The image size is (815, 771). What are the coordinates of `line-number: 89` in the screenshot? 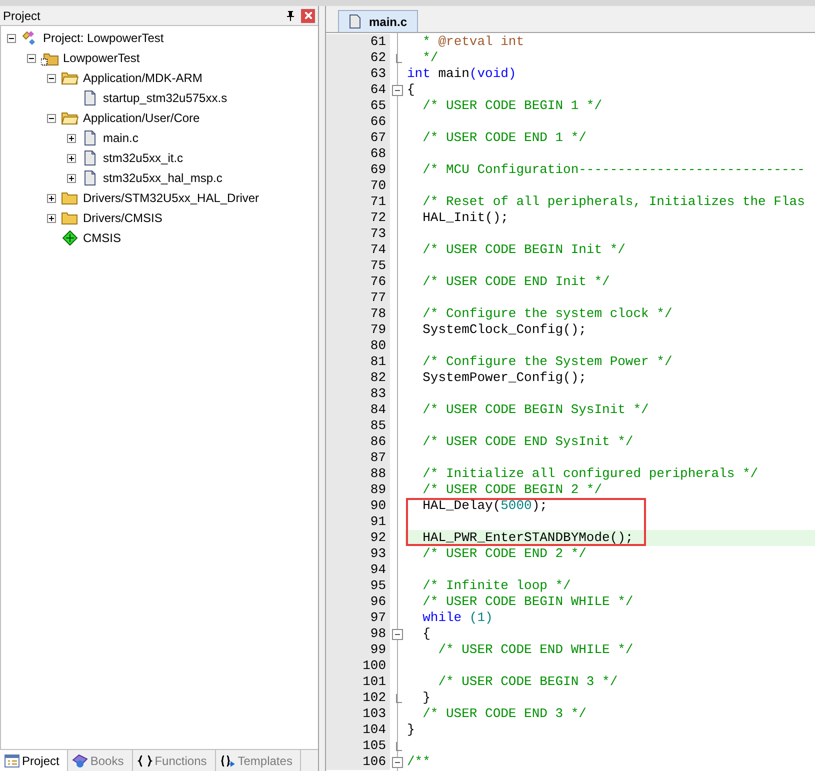 It's located at (358, 490).